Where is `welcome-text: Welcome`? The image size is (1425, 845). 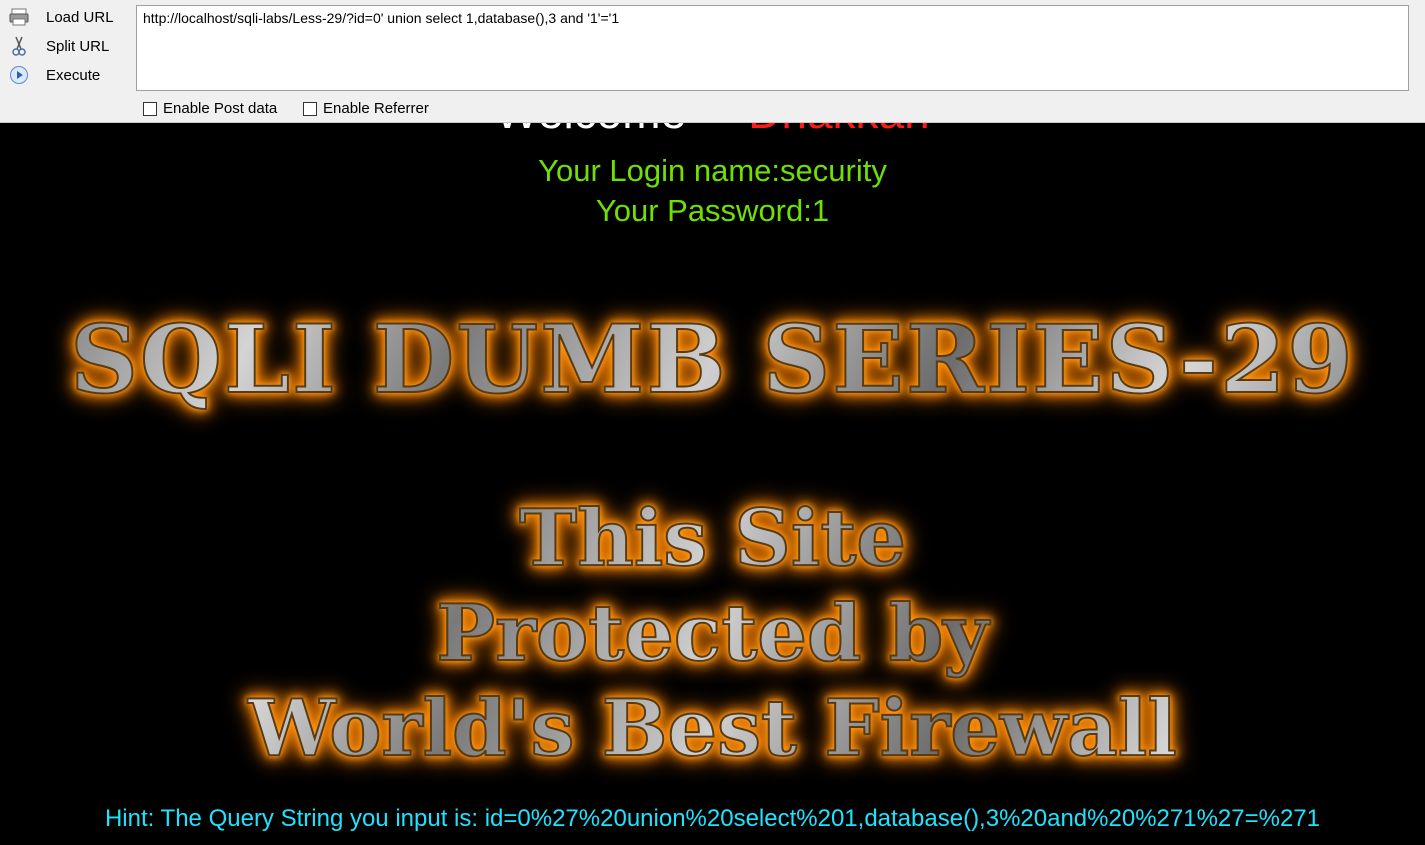 welcome-text: Welcome is located at coordinates (590, 130).